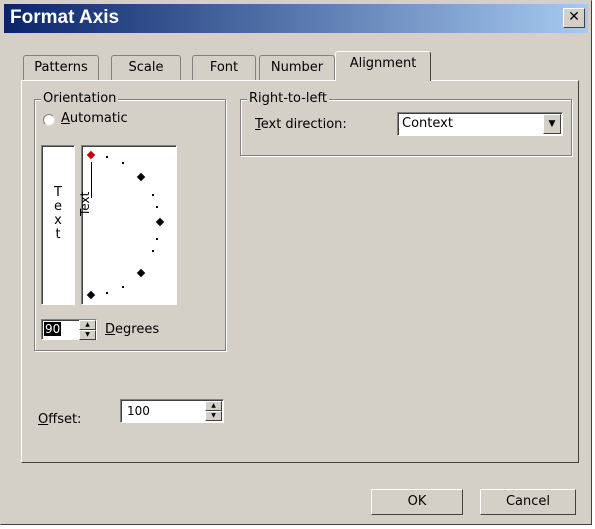 The width and height of the screenshot is (595, 529). I want to click on vertical-text-box: Text, so click(58, 225).